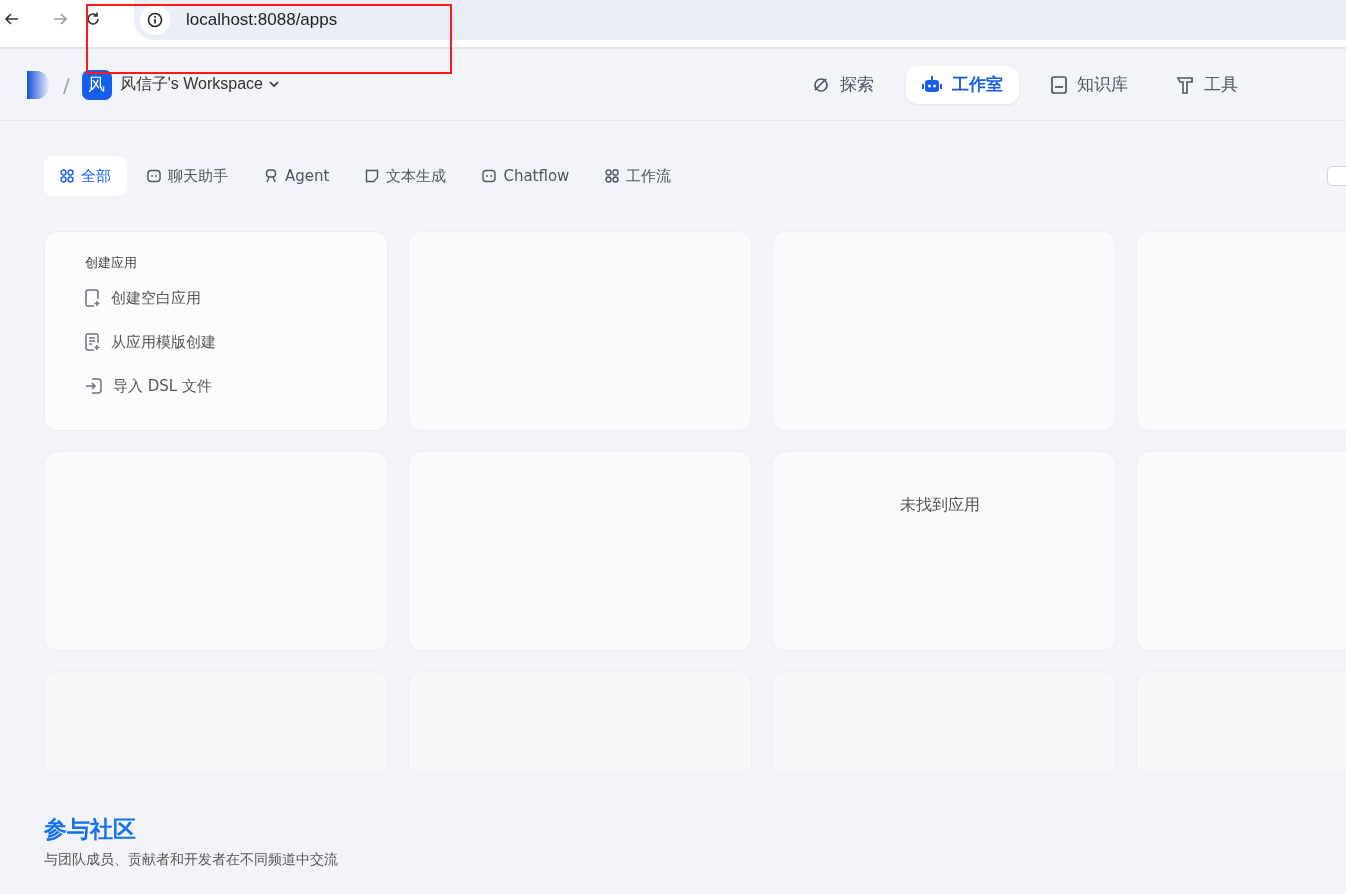 The width and height of the screenshot is (1346, 894). Describe the element at coordinates (60, 19) in the screenshot. I see `forward-icon` at that location.